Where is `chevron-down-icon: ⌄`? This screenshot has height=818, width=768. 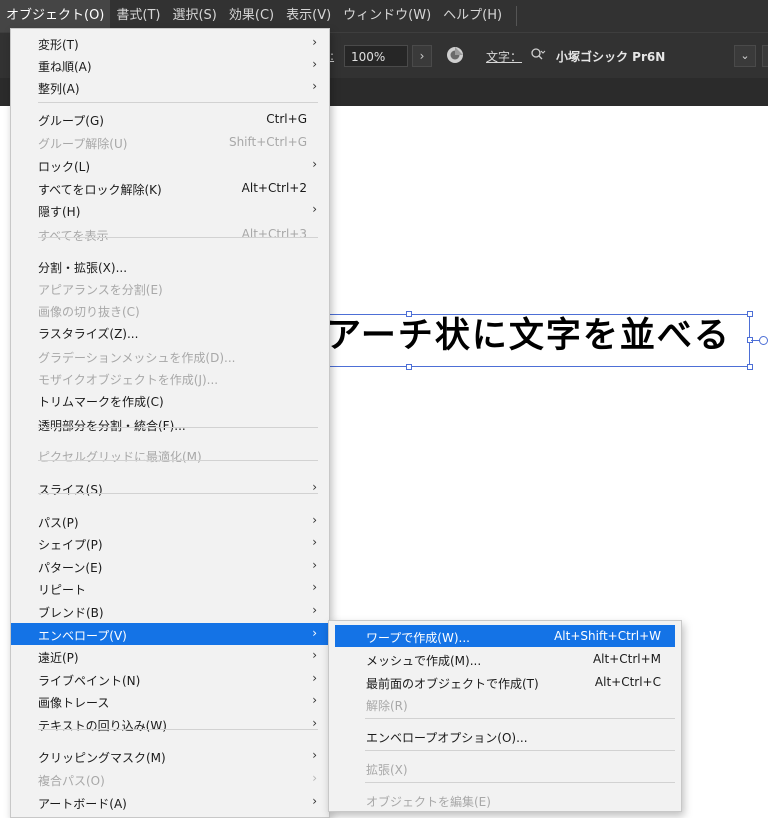 chevron-down-icon: ⌄ is located at coordinates (745, 56).